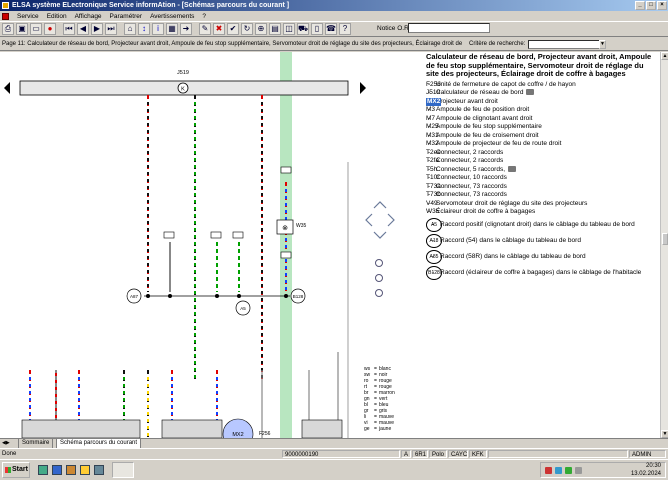  What do you see at coordinates (126, 16) in the screenshot?
I see `menu-parametrer: Paramétrer` at bounding box center [126, 16].